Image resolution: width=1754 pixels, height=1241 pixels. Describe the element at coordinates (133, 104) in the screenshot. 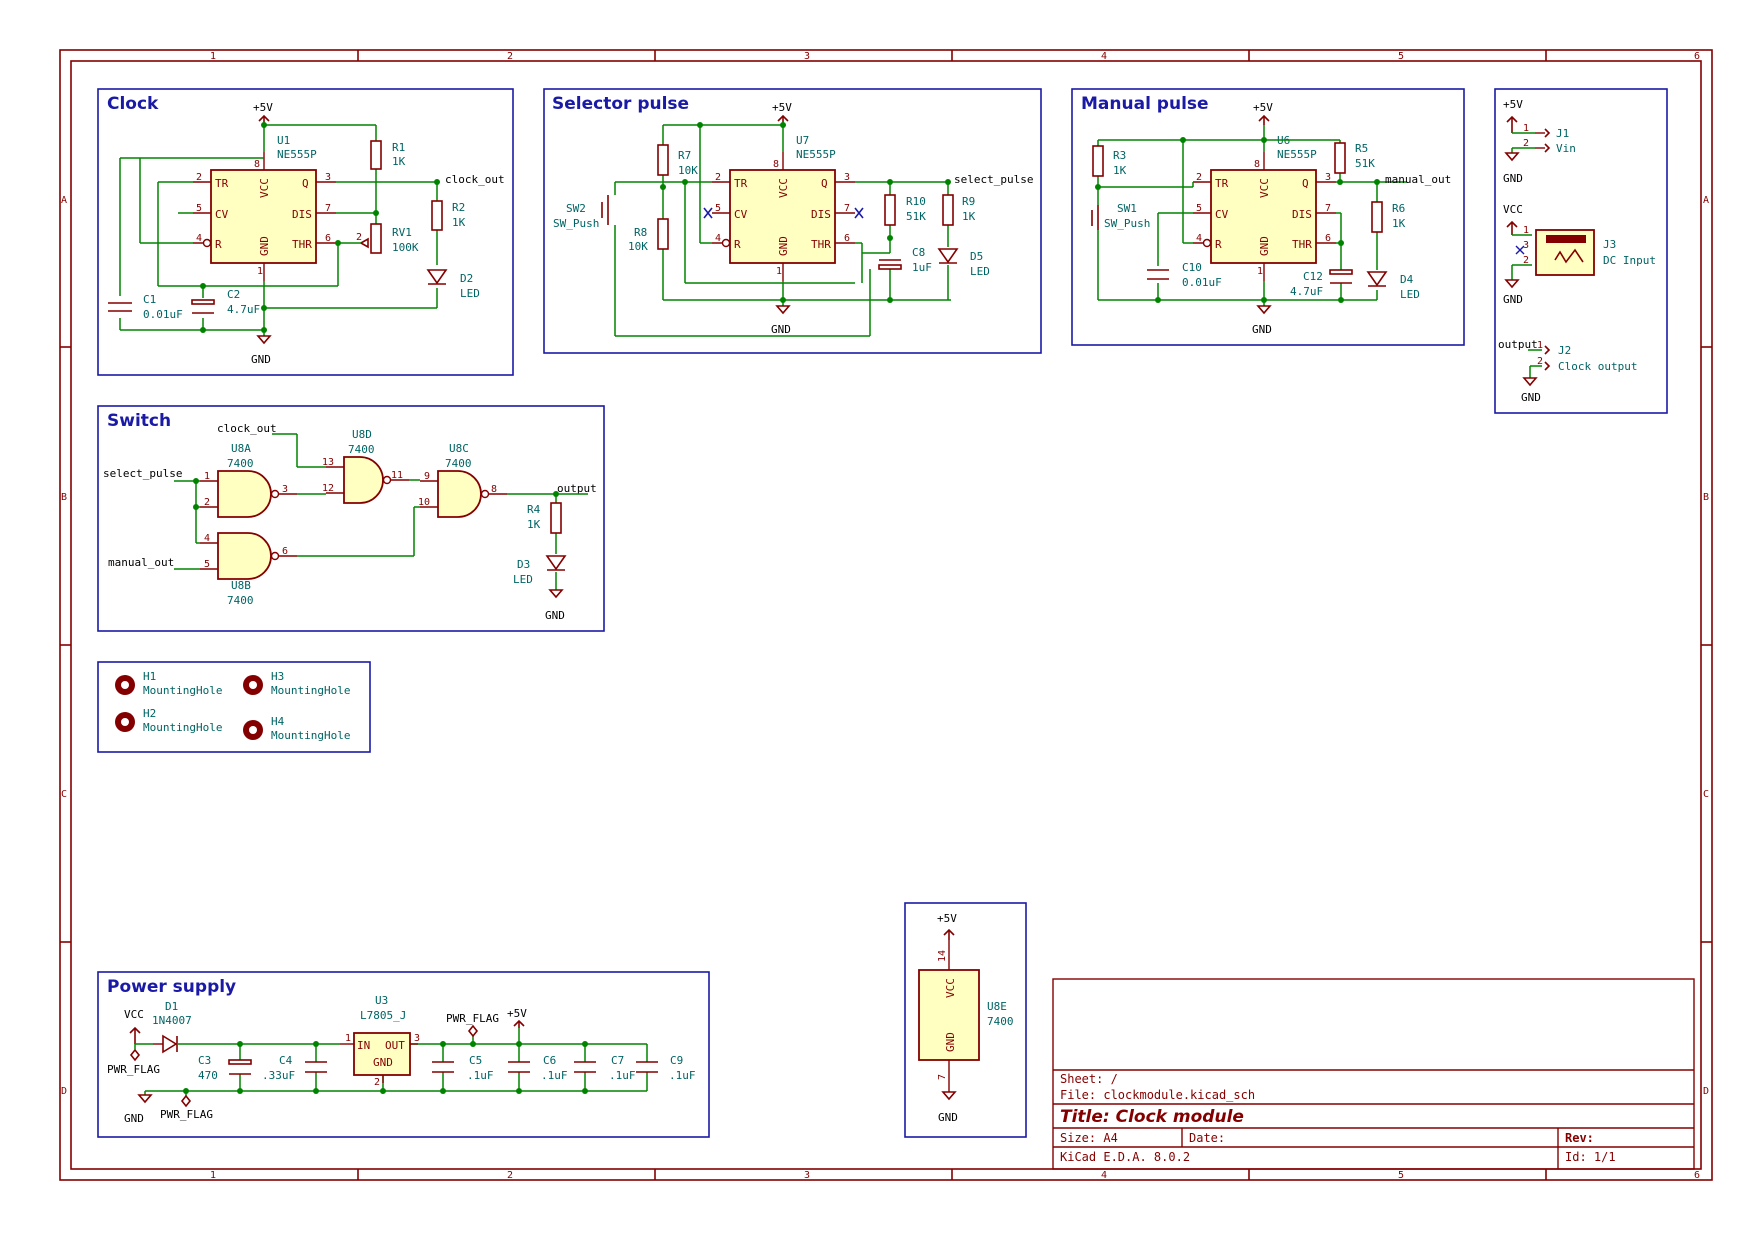

I see `section-title-clock: Clock` at that location.